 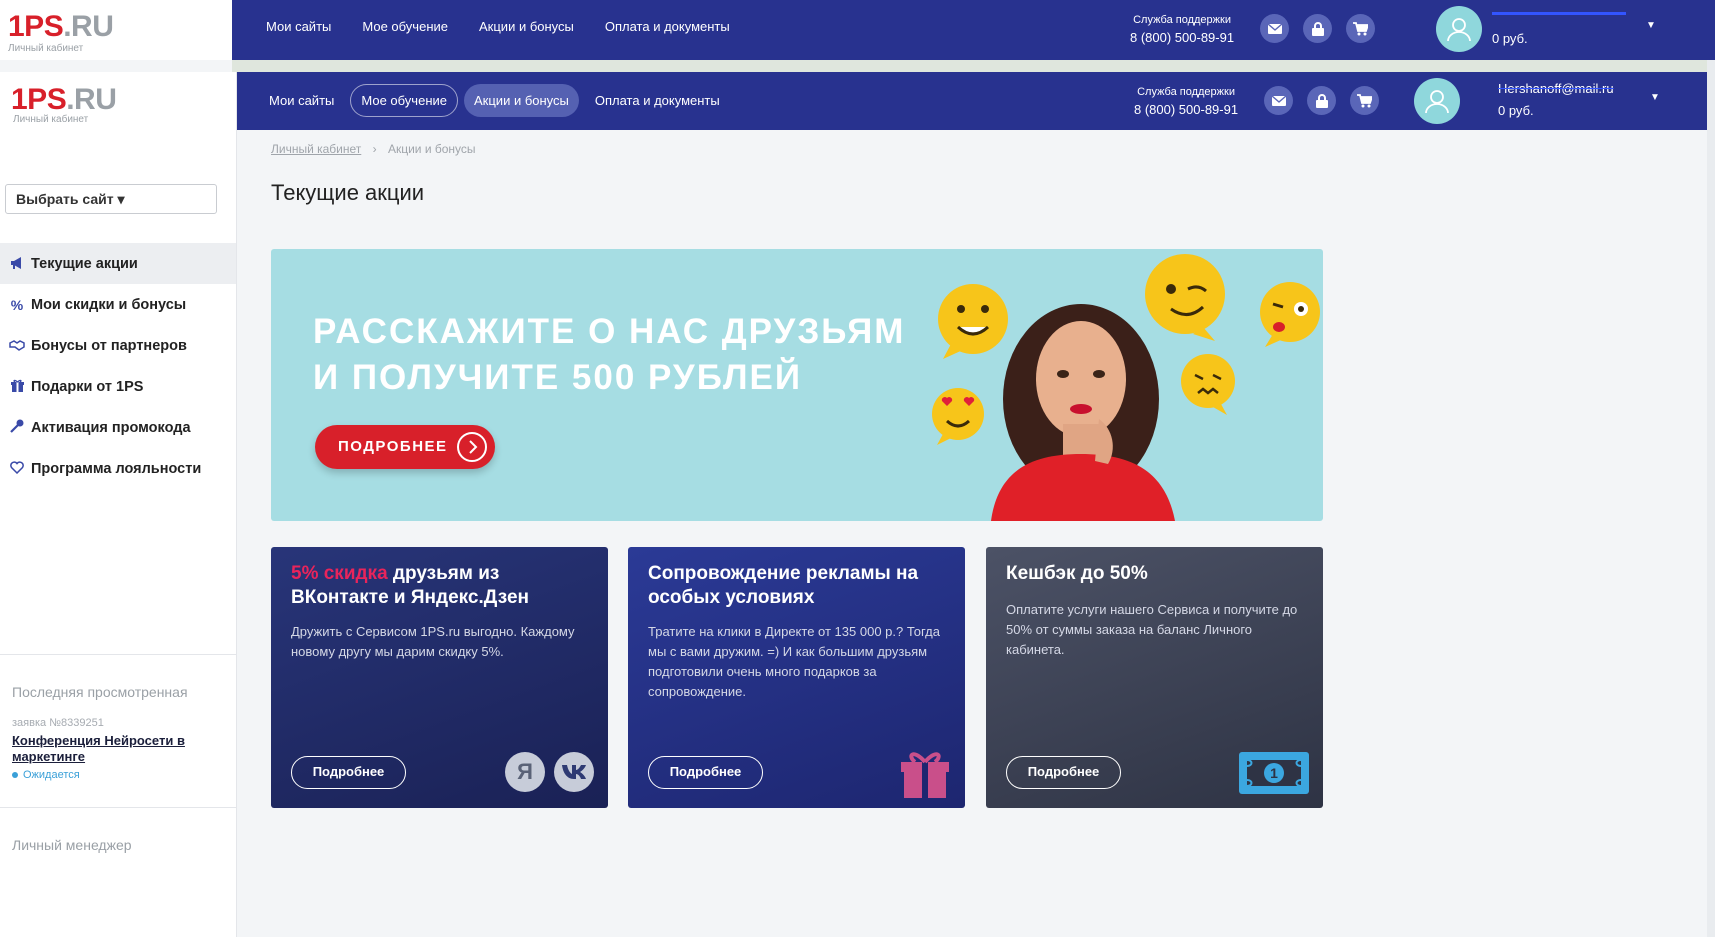 I want to click on logo: 1PS.RU, so click(x=64, y=100).